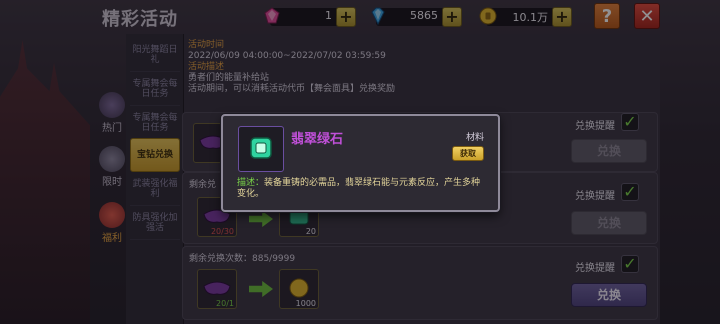 Image resolution: width=720 pixels, height=324 pixels. Describe the element at coordinates (468, 153) in the screenshot. I see `get-item-button: 获取` at that location.